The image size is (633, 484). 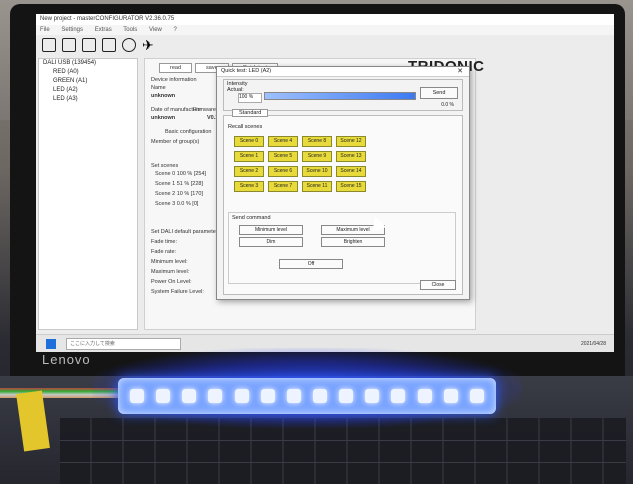 What do you see at coordinates (311, 264) in the screenshot?
I see `off-button: Off` at bounding box center [311, 264].